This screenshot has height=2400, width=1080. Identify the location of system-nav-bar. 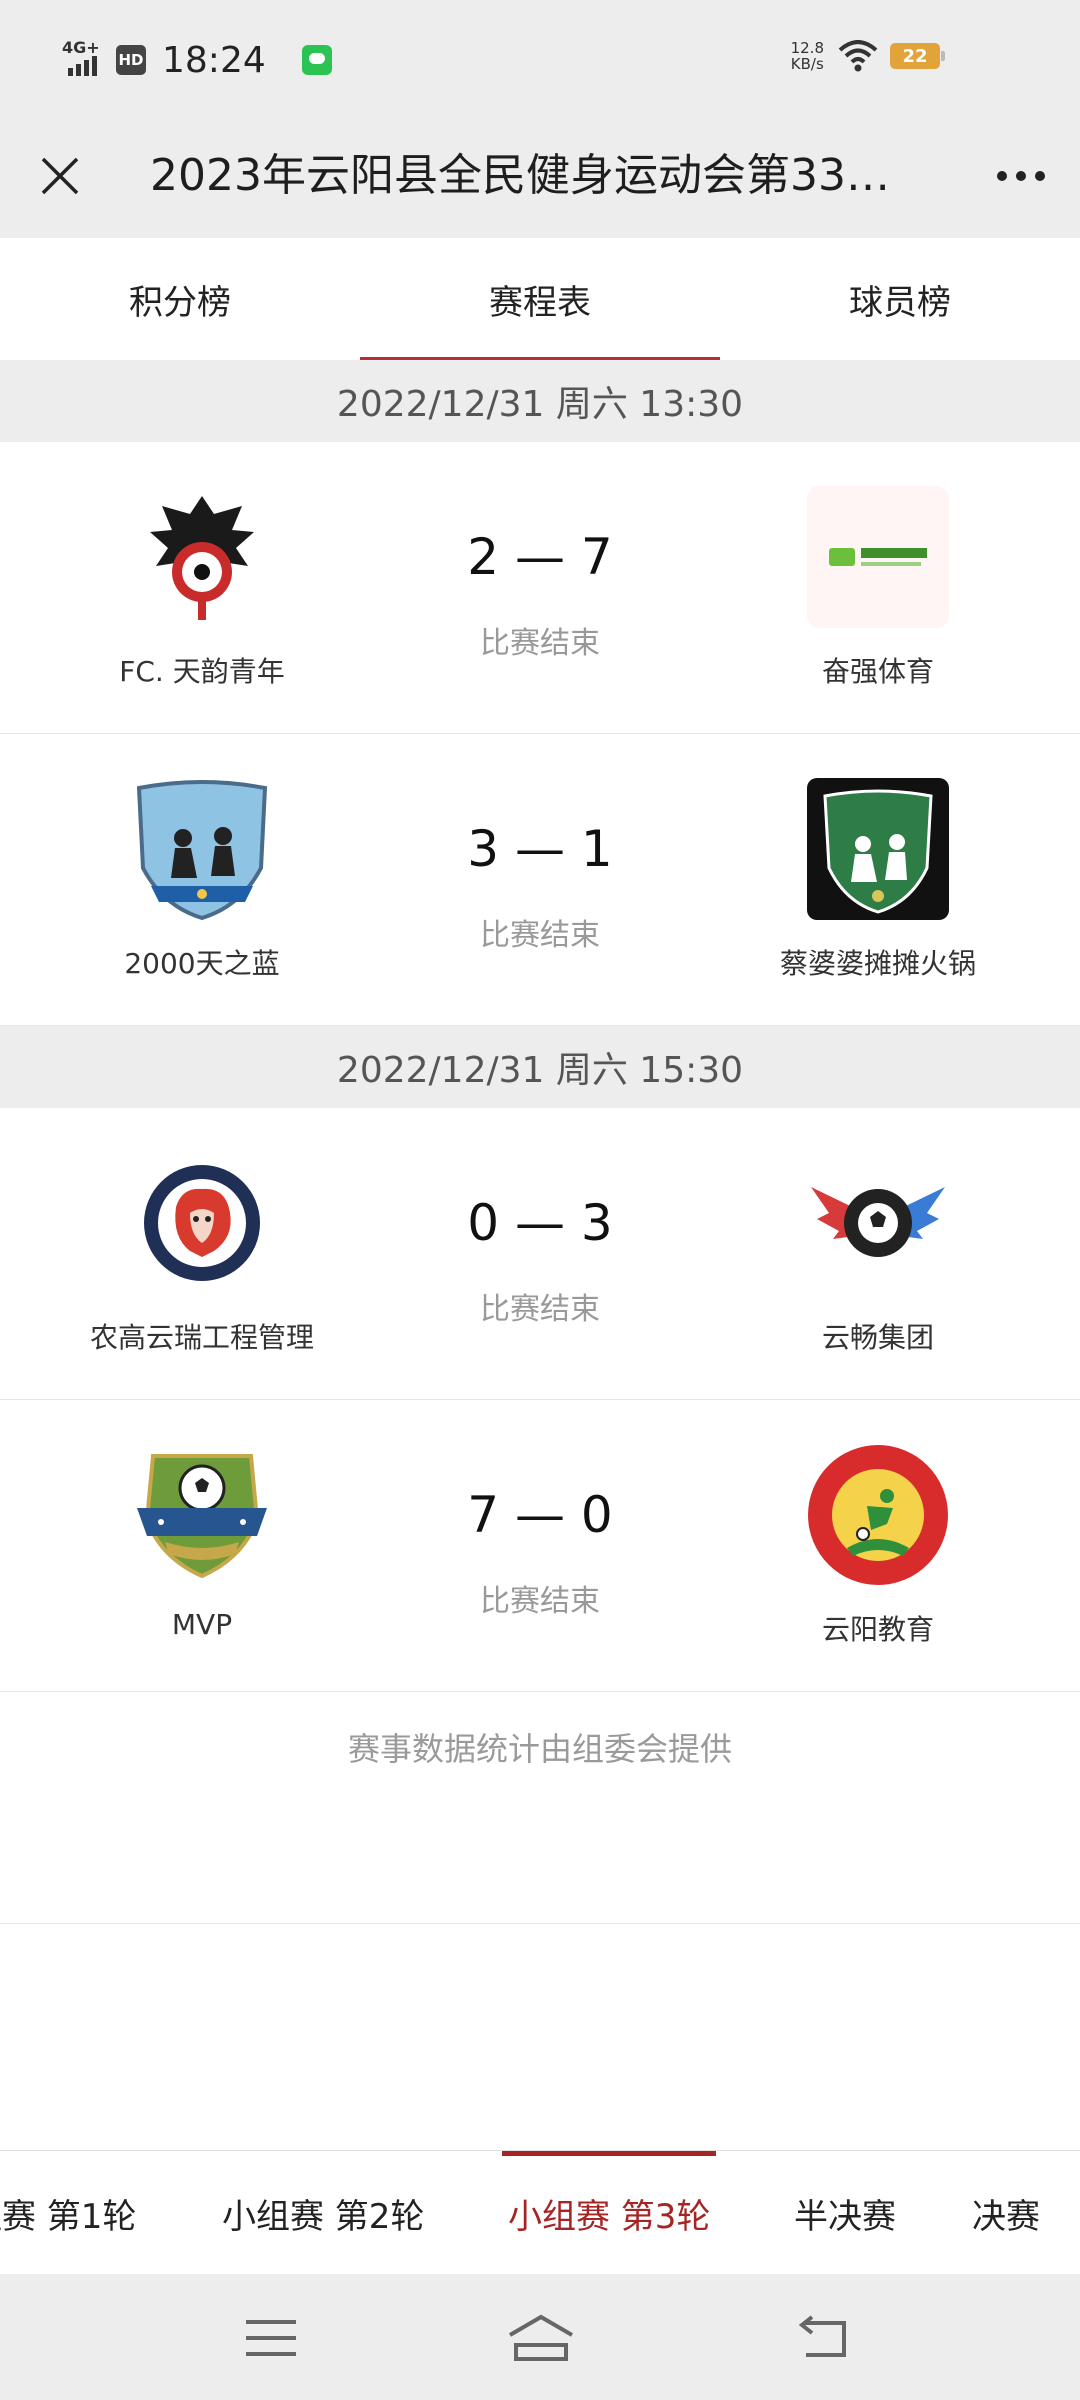
(540, 2337).